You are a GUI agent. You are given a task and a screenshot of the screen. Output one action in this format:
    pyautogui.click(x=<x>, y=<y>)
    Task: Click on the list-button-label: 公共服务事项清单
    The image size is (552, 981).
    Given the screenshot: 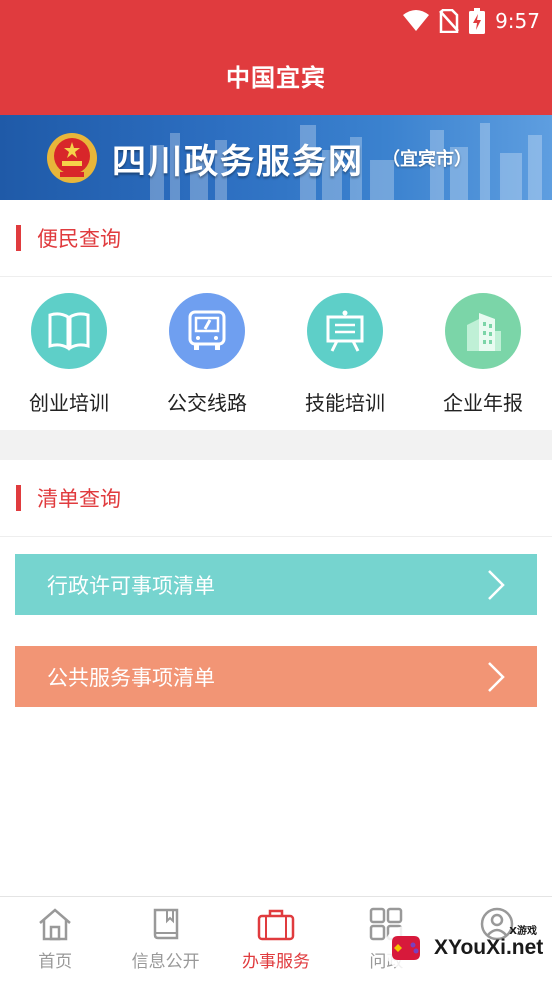 What is the action you would take?
    pyautogui.click(x=131, y=677)
    